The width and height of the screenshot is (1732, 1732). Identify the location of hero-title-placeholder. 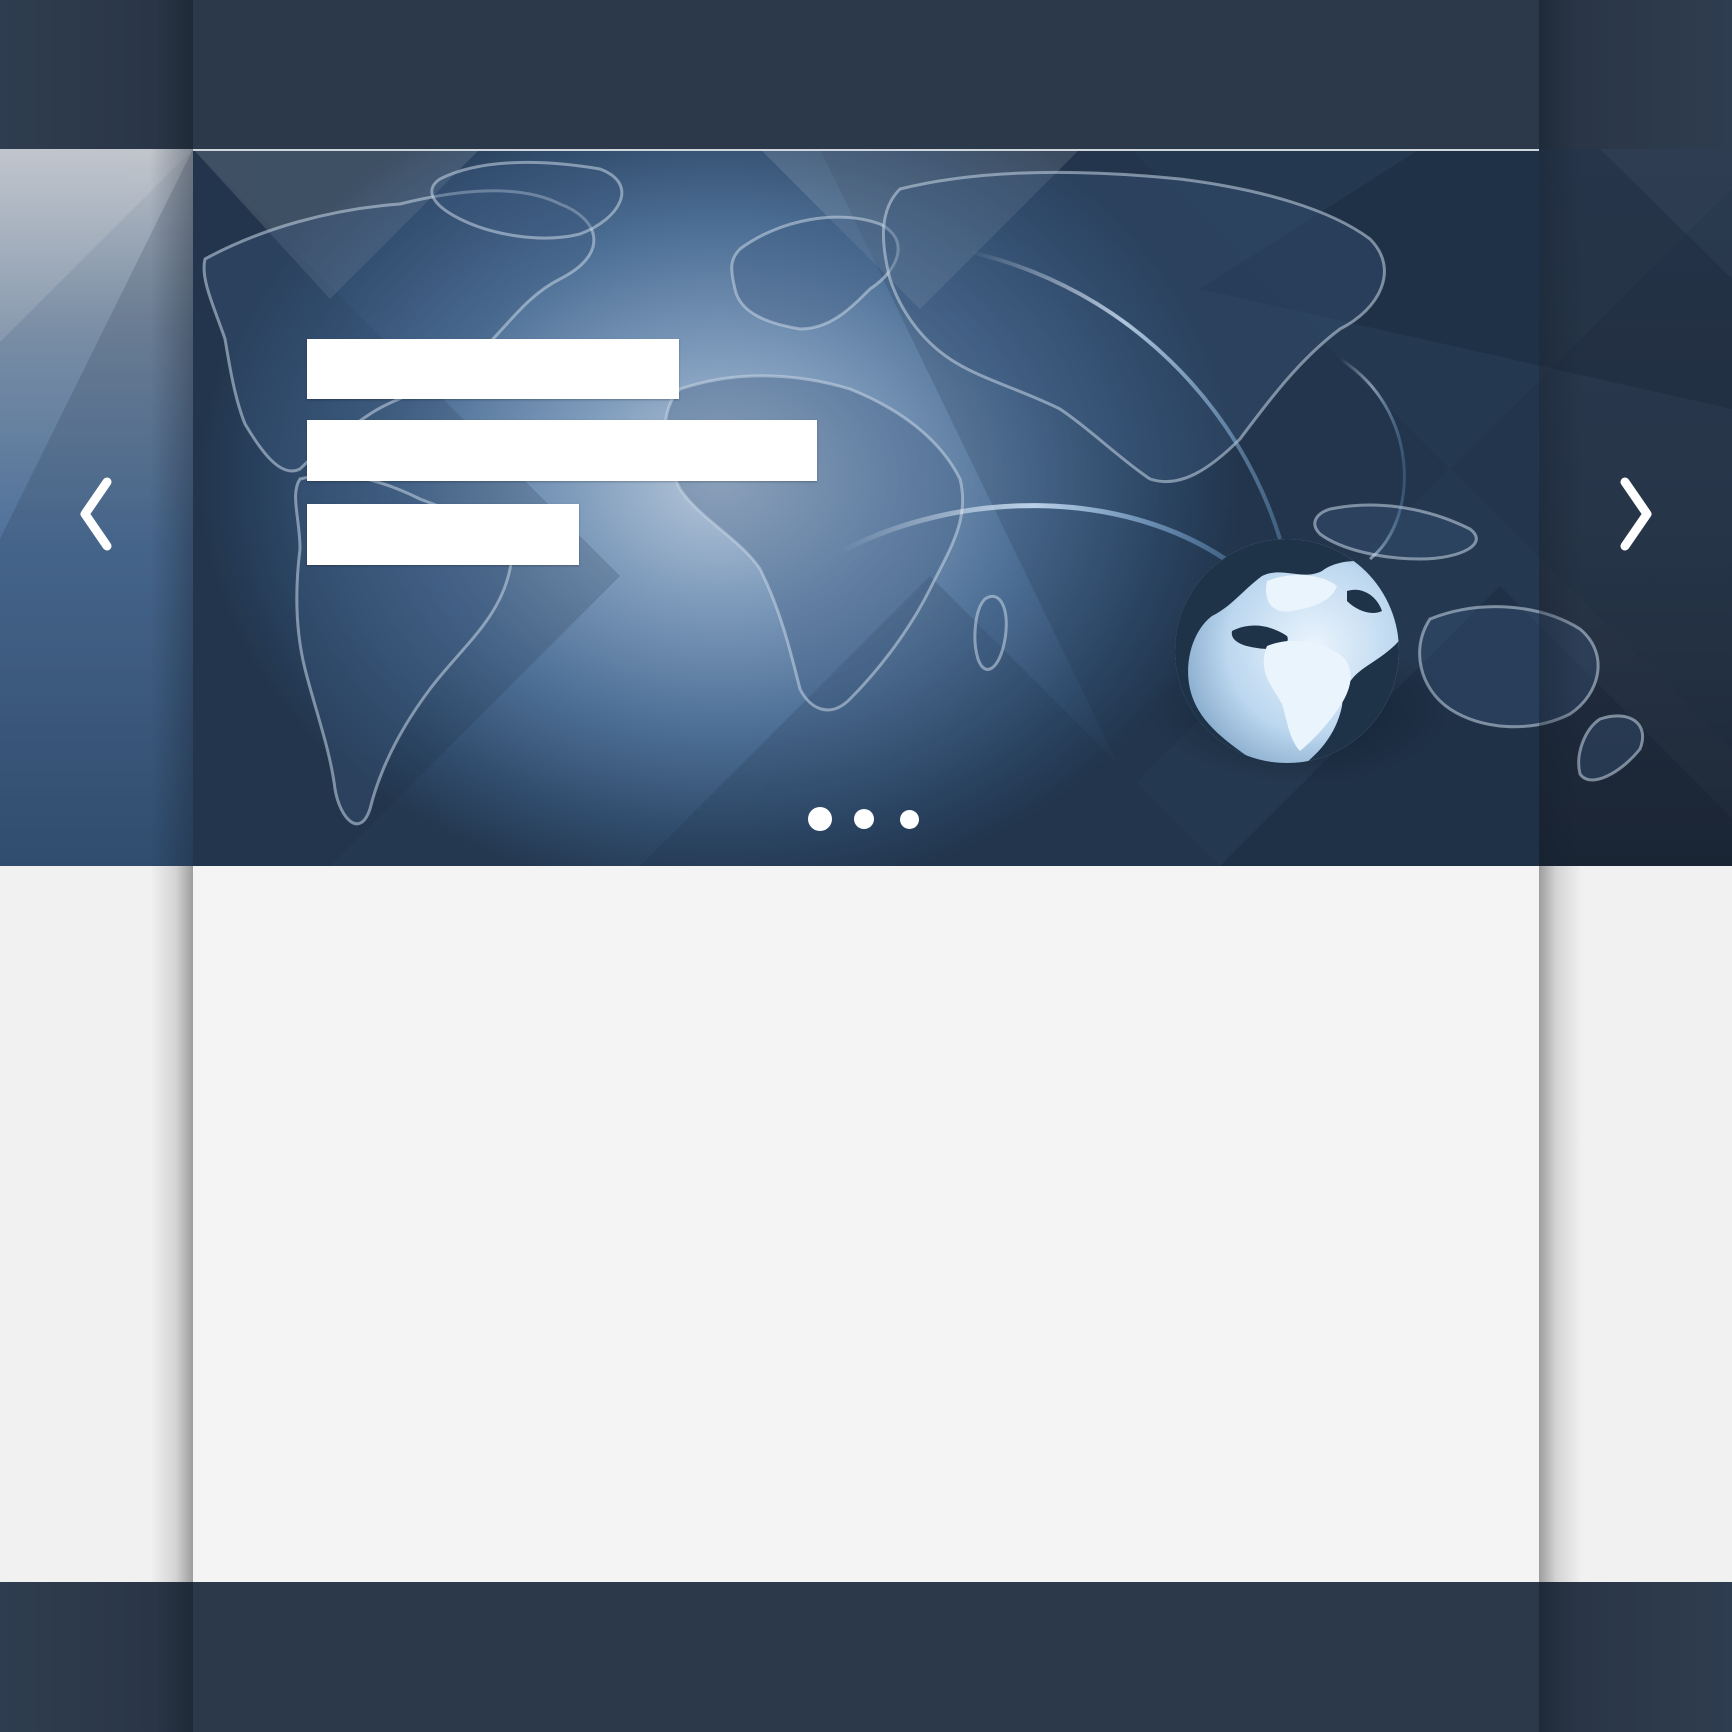
(493, 369).